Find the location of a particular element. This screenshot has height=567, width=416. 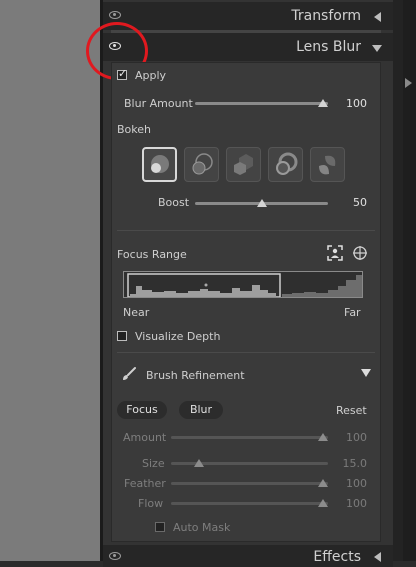

size-value: 15.0 is located at coordinates (347, 463).